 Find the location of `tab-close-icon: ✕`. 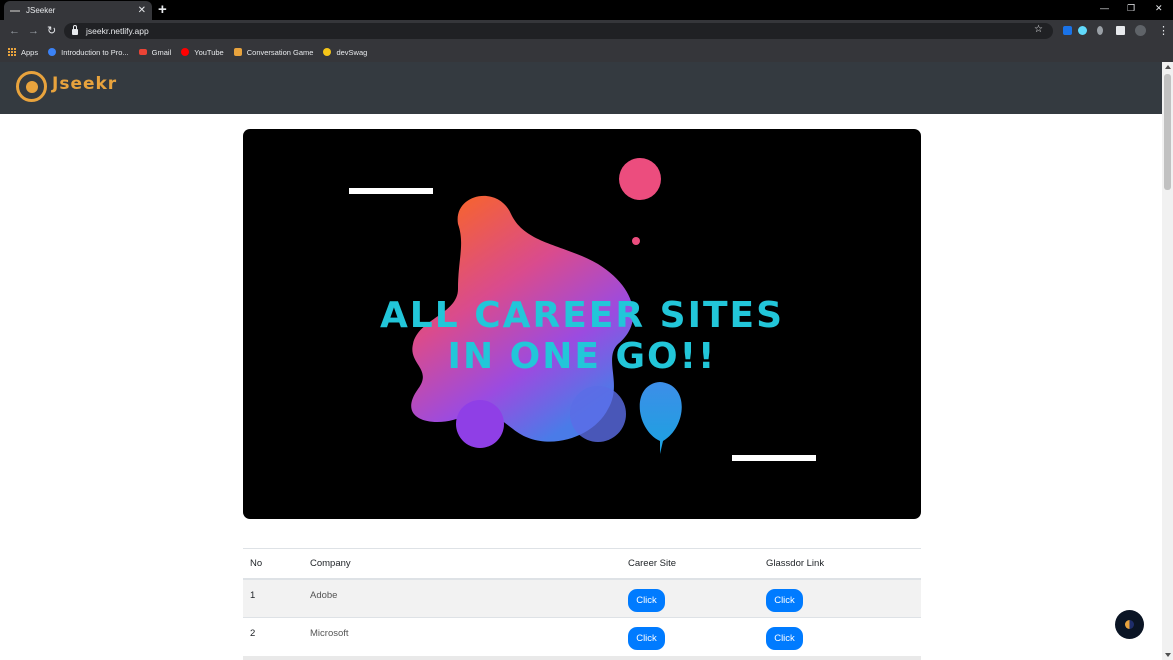

tab-close-icon: ✕ is located at coordinates (142, 10).